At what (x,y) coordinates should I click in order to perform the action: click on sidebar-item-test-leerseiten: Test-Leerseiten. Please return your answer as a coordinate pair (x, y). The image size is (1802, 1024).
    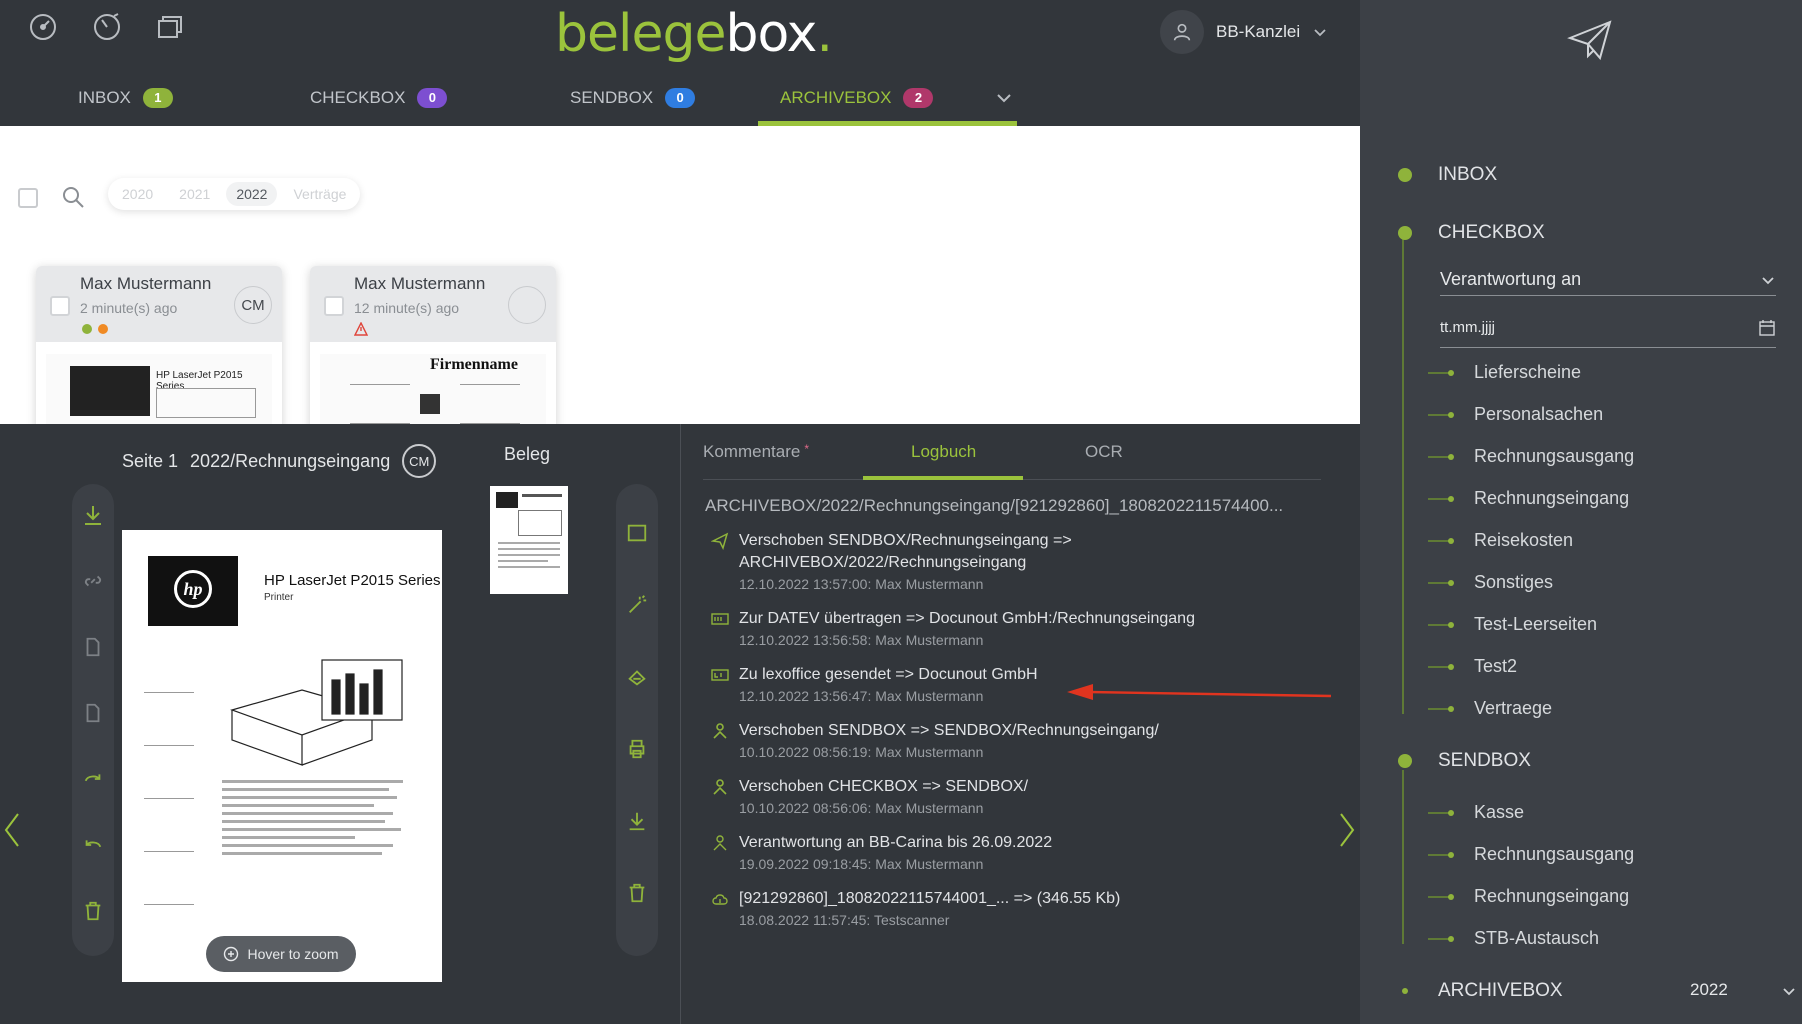
    Looking at the image, I should click on (1512, 624).